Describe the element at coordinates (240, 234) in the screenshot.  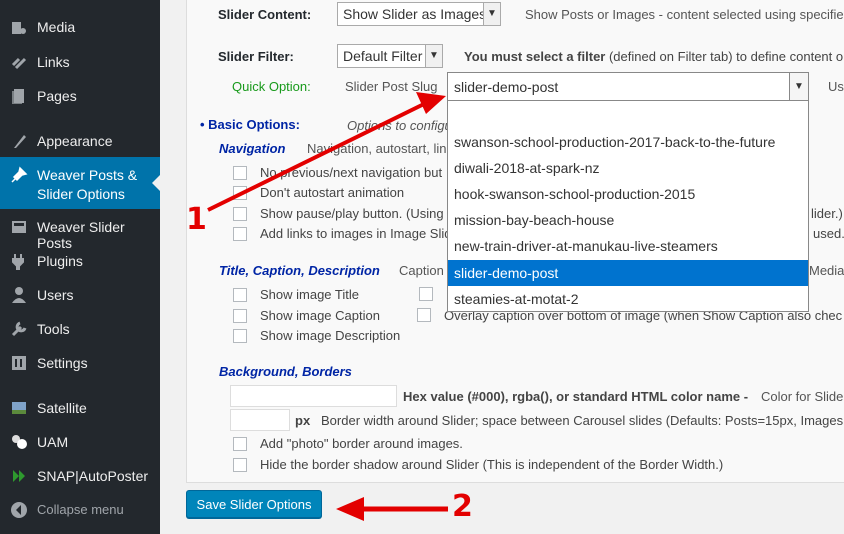
I see `image-links-checkbox` at that location.